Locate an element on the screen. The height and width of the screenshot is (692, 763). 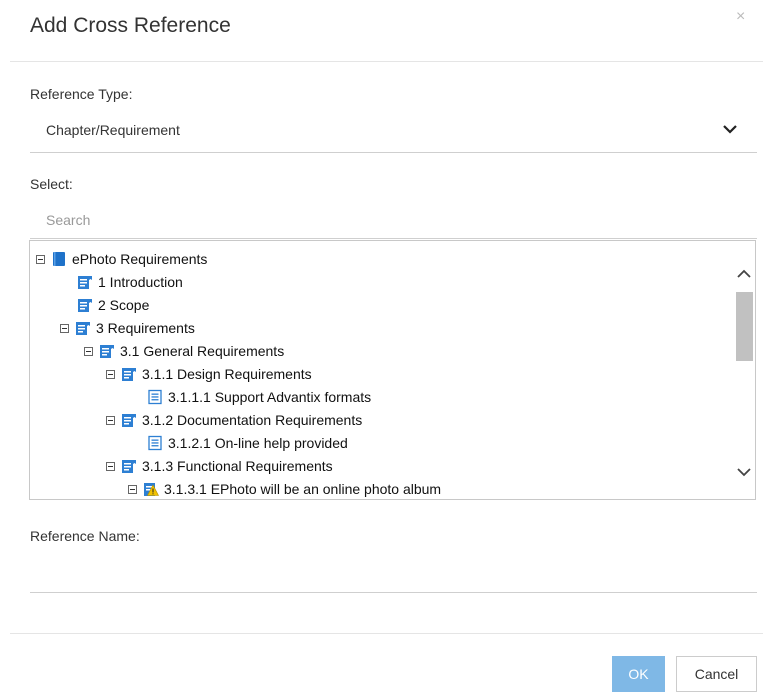
search-input: Search is located at coordinates (68, 220).